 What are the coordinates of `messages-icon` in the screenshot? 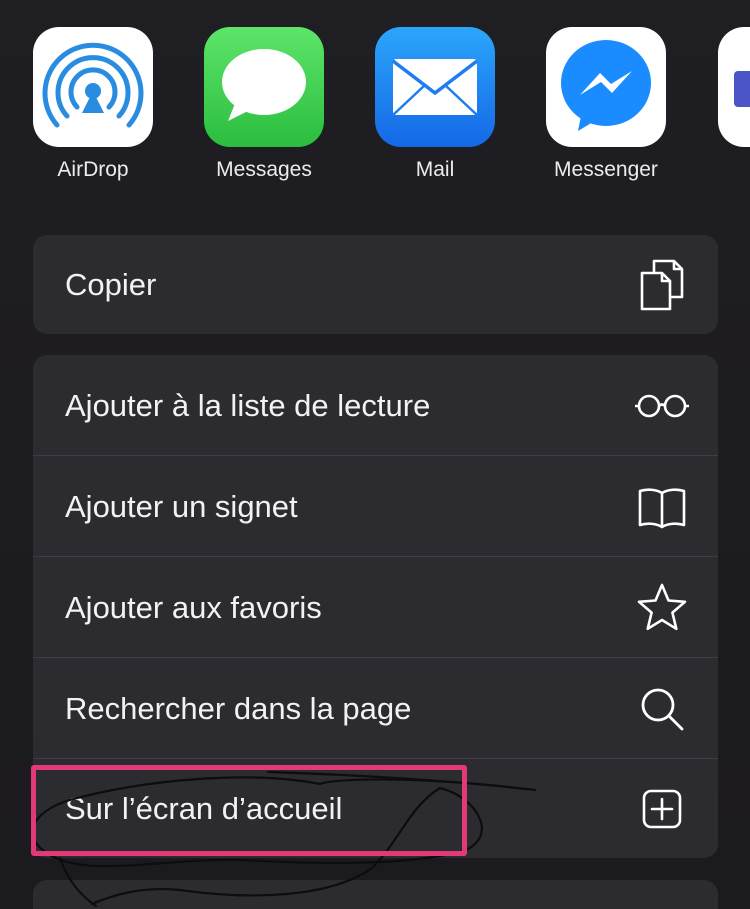 It's located at (264, 87).